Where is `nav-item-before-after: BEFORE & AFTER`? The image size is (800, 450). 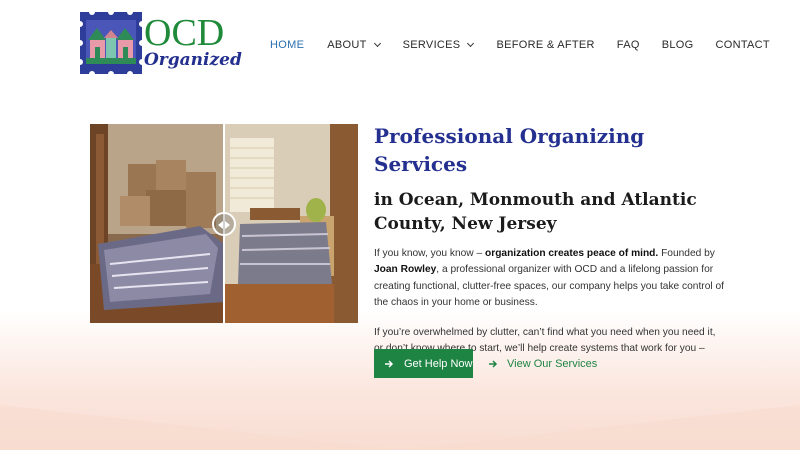
nav-item-before-after: BEFORE & AFTER is located at coordinates (545, 45).